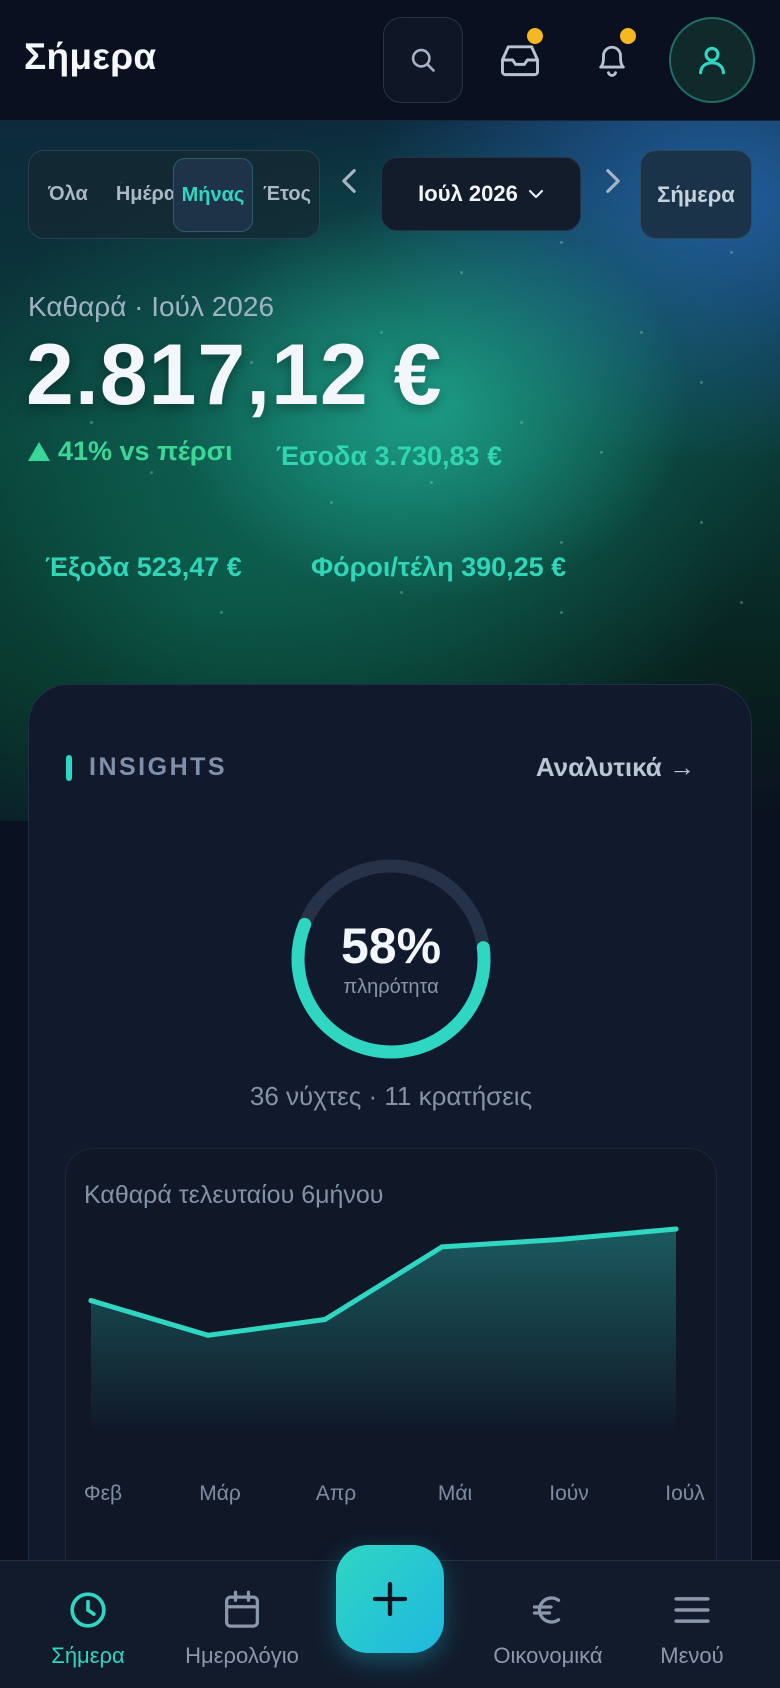 This screenshot has height=1688, width=780. I want to click on net-trend-chart: Φεβ Μάρ Απρ Μάι Ιούν Ιούλ, so click(394, 1365).